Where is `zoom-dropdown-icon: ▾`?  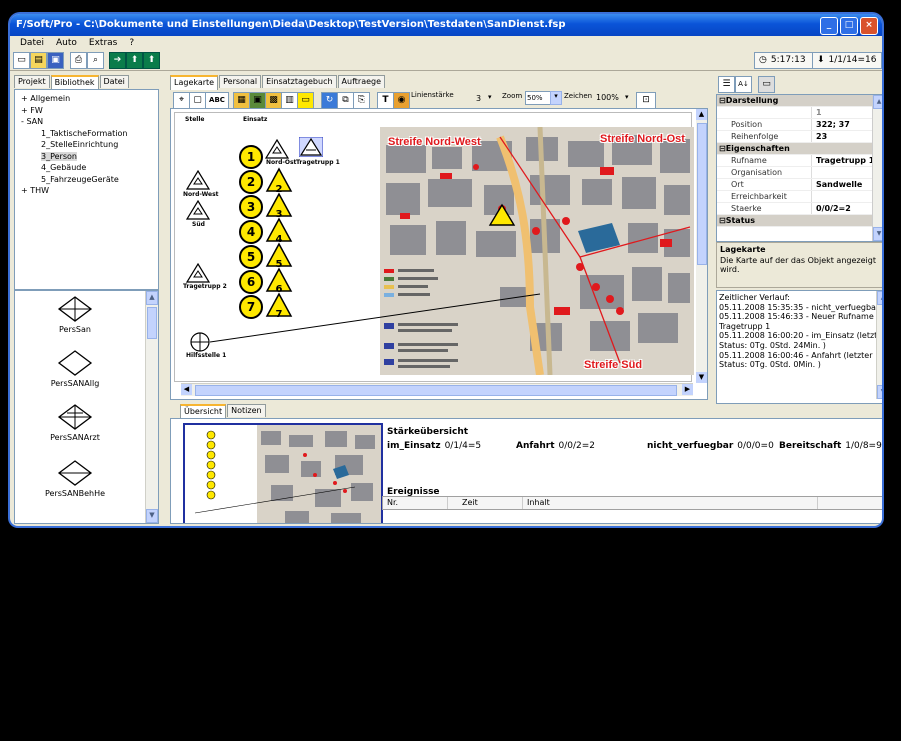 zoom-dropdown-icon: ▾ is located at coordinates (556, 98).